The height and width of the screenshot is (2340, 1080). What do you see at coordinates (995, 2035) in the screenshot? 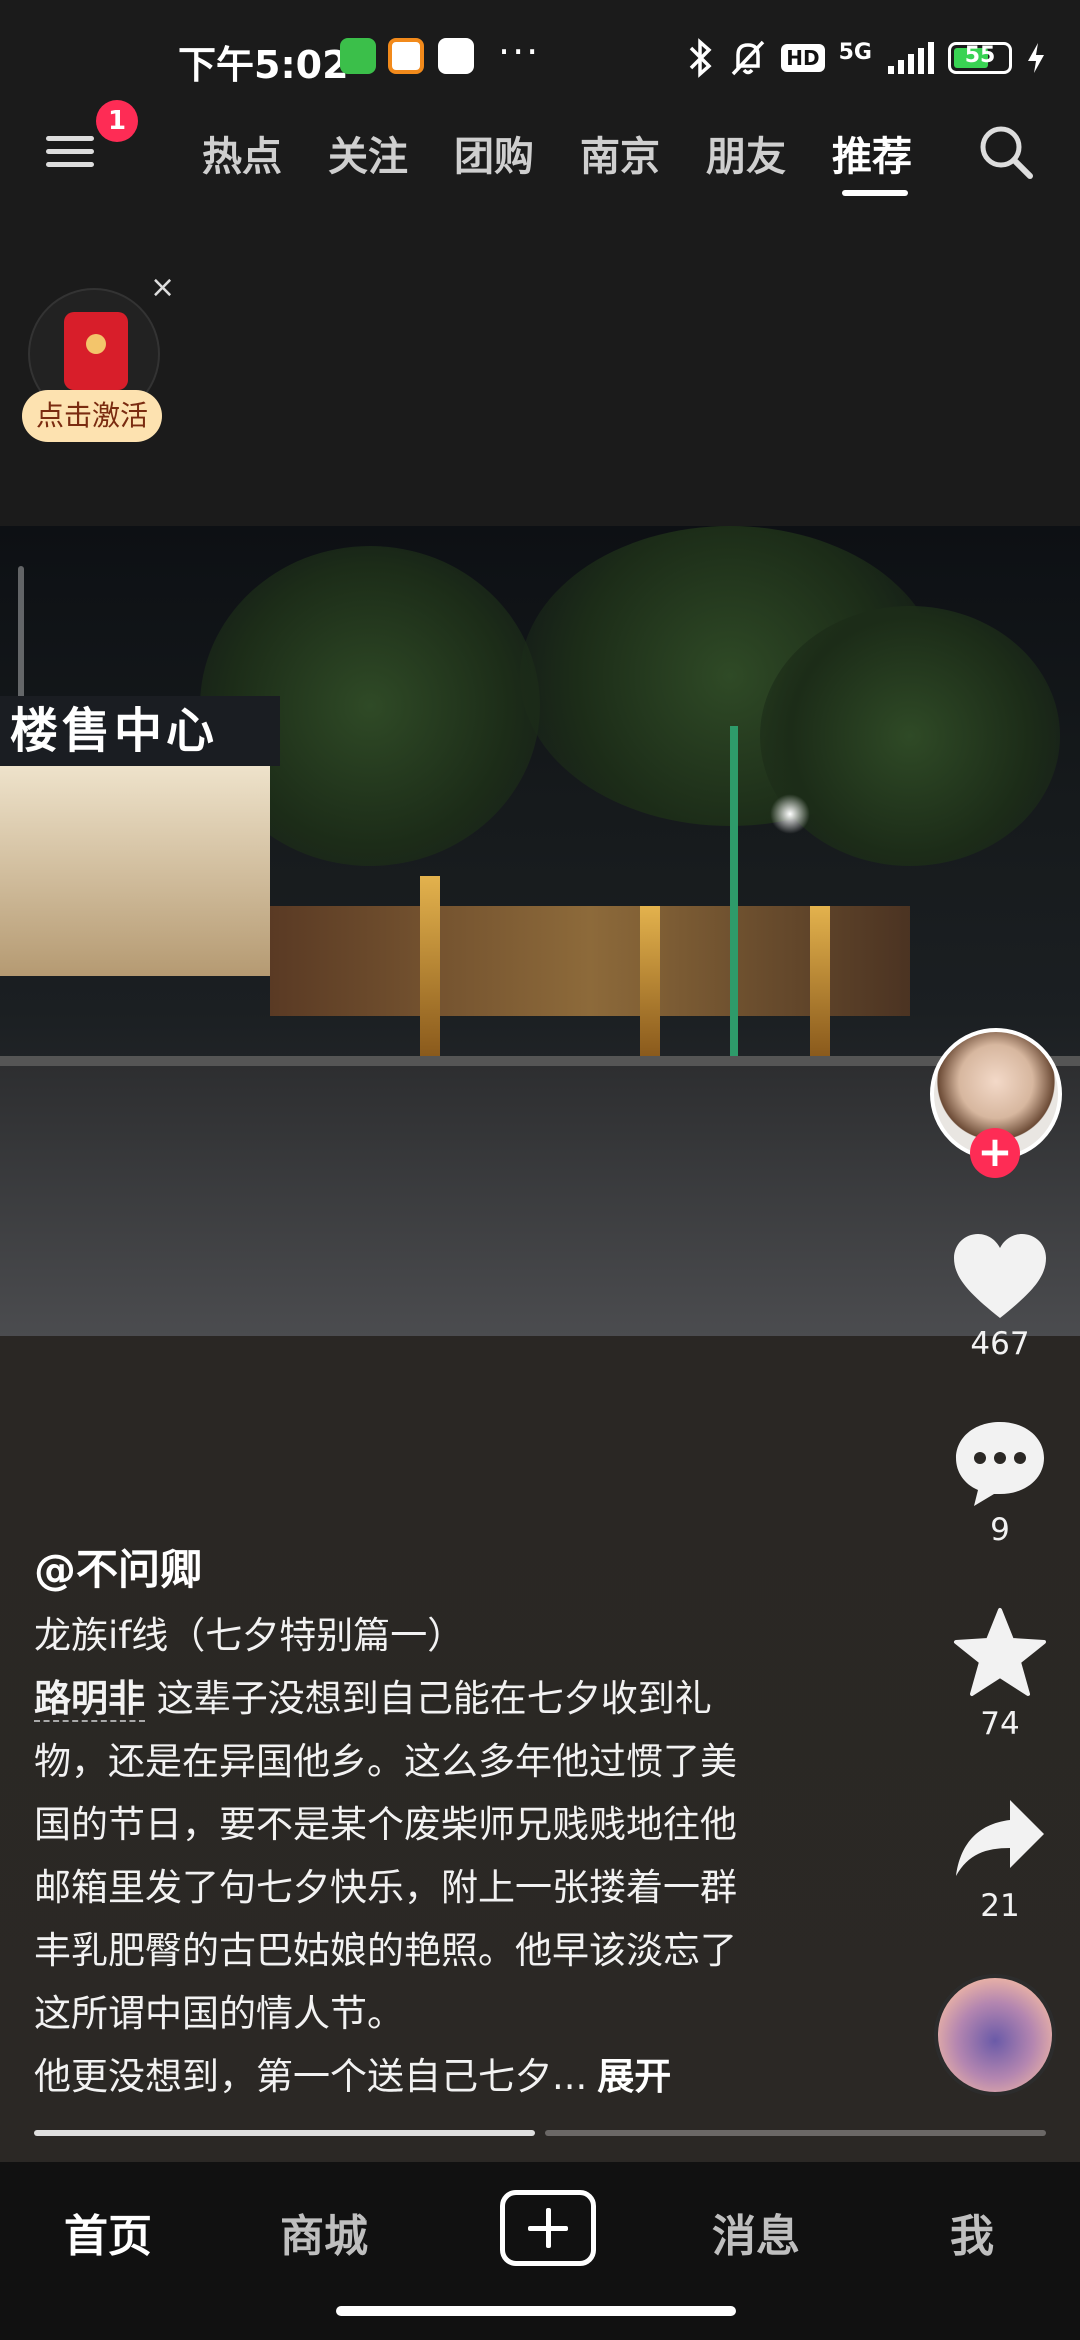
I see `music-disc` at bounding box center [995, 2035].